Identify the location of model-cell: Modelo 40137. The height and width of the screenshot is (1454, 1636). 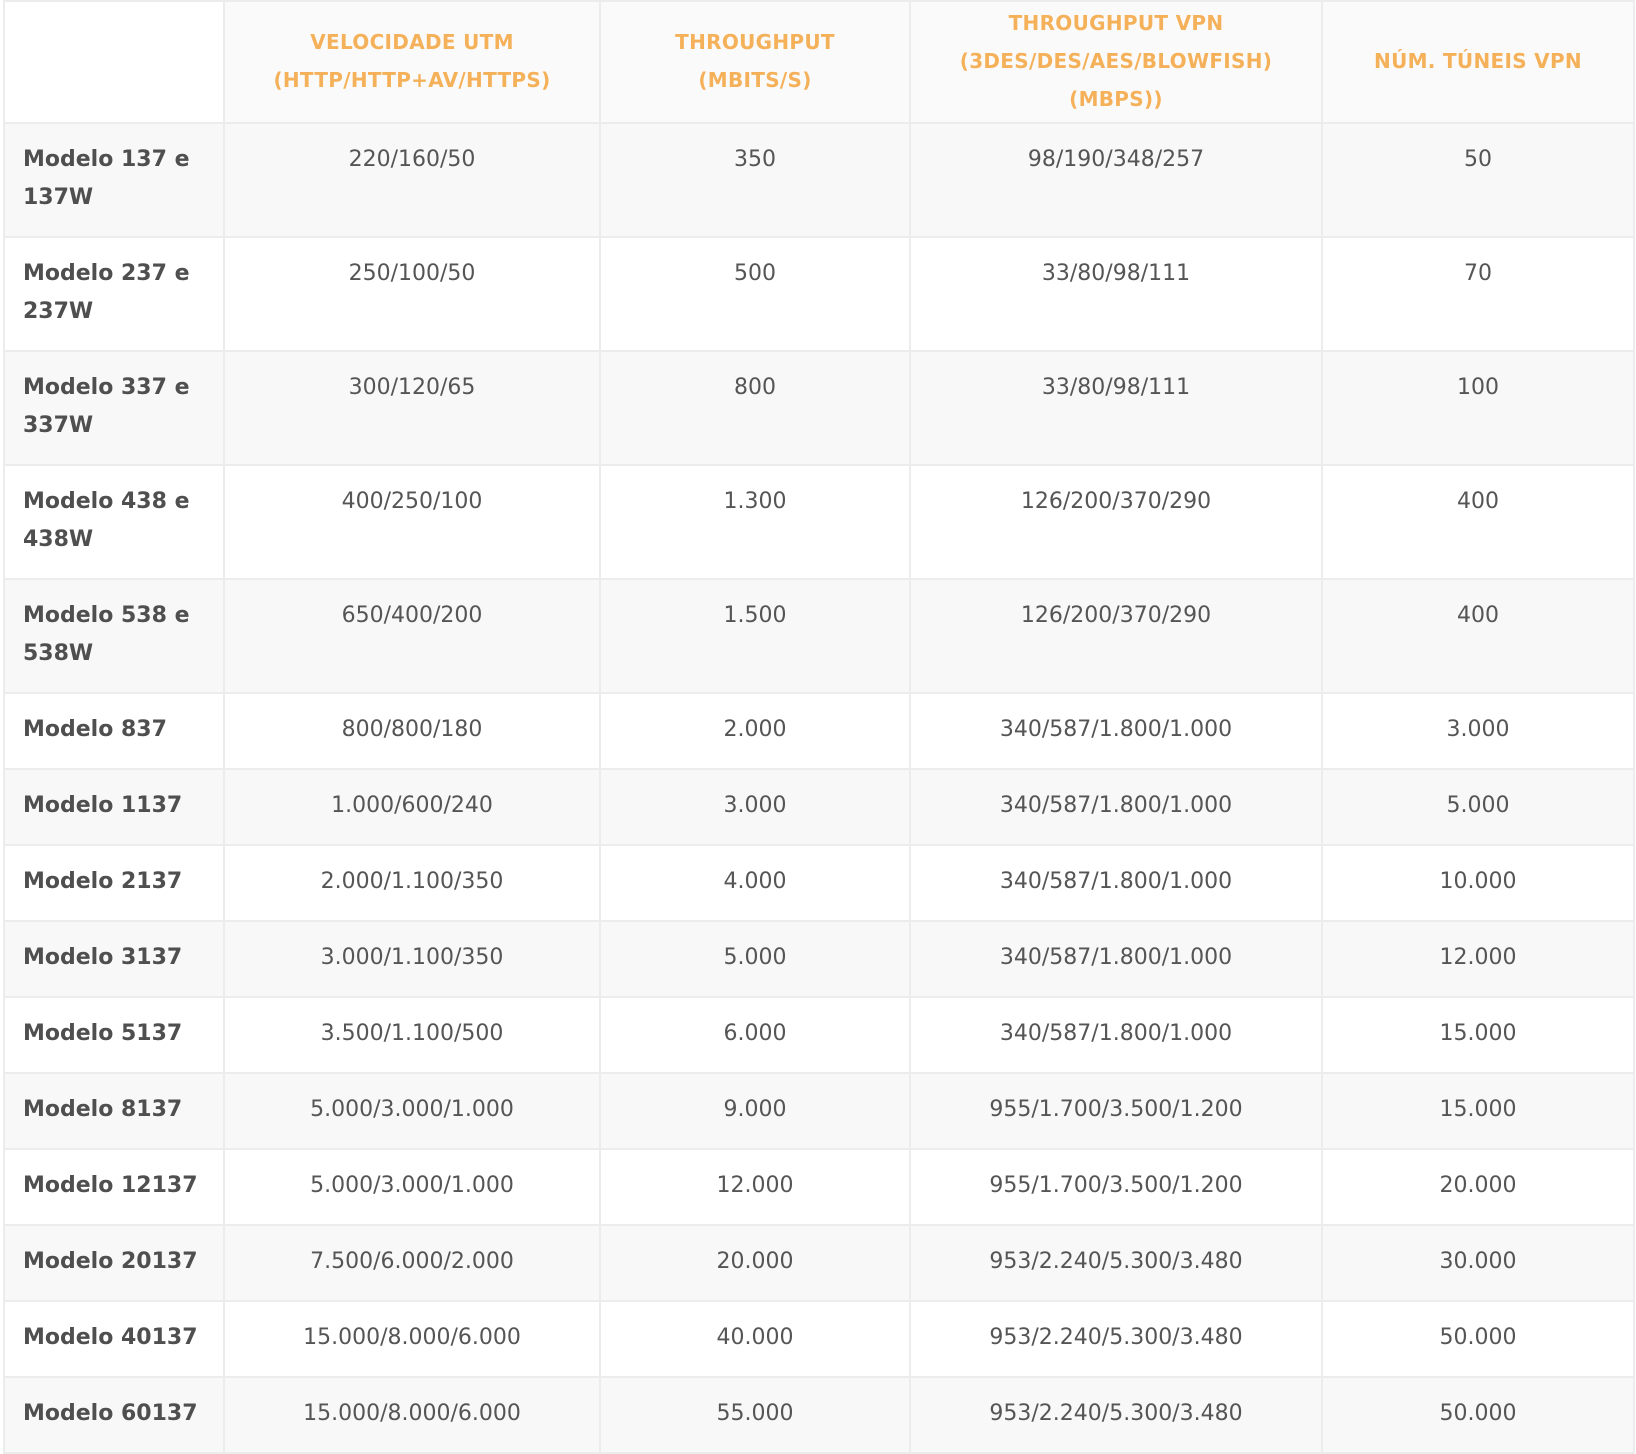
(114, 1339).